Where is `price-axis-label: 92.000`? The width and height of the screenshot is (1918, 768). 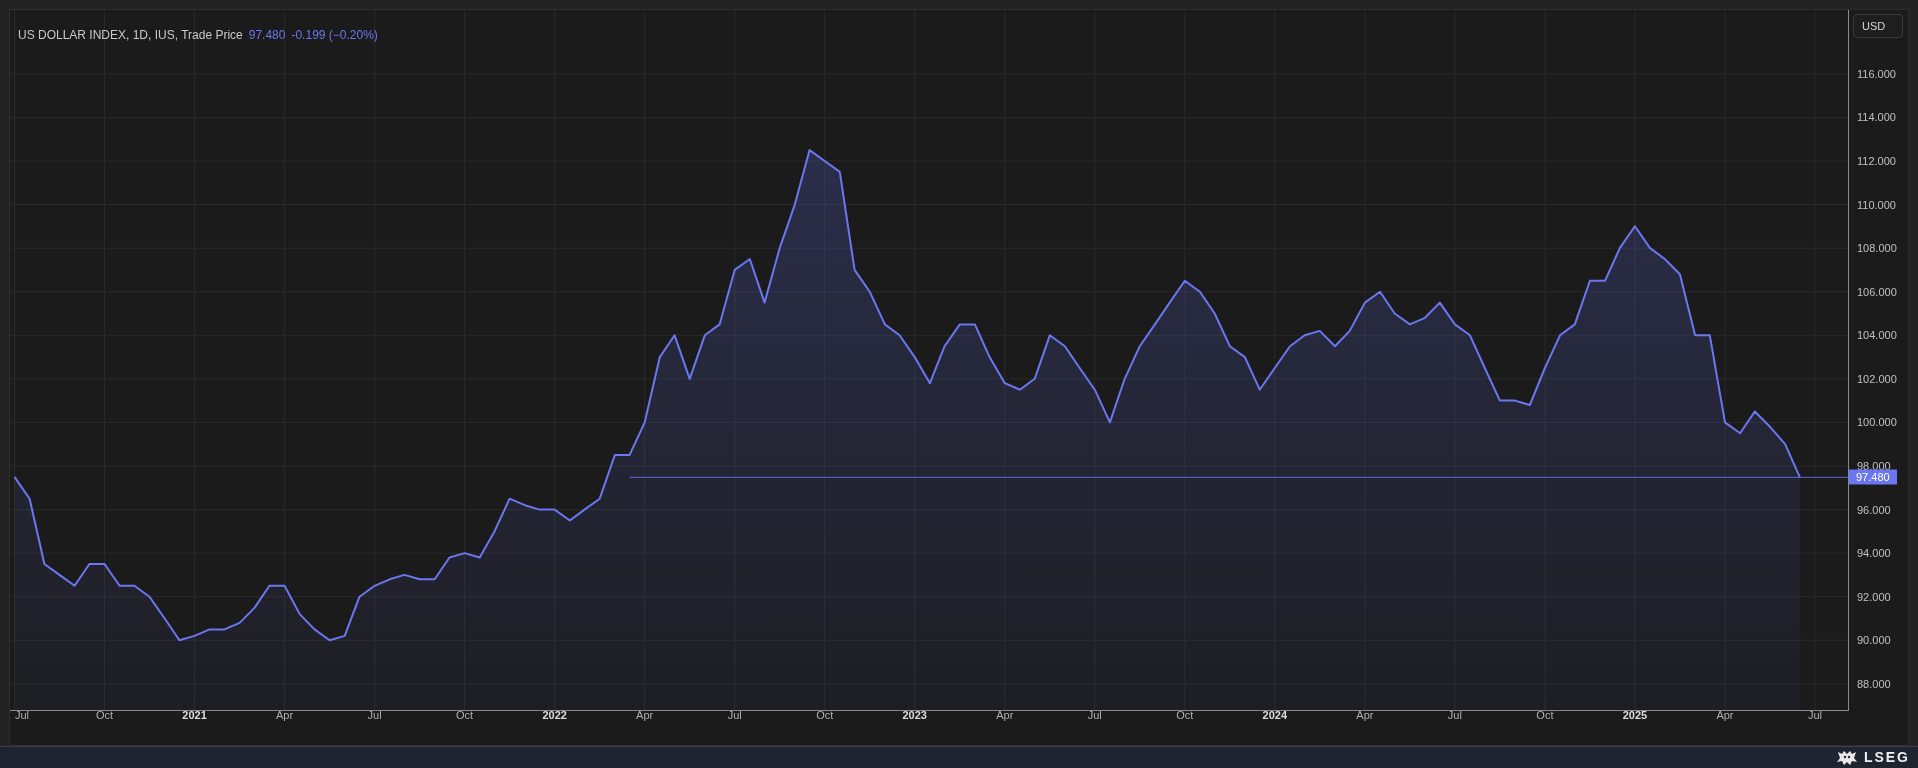
price-axis-label: 92.000 is located at coordinates (1874, 597).